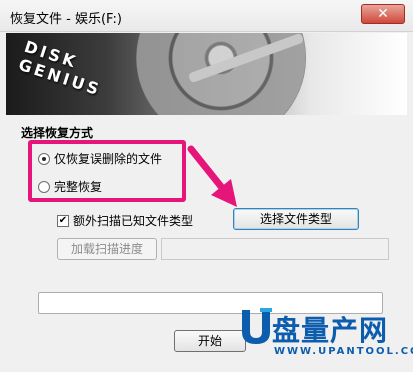  What do you see at coordinates (133, 221) in the screenshot?
I see `extra-scan-label: 额外扫描已知文件类型` at bounding box center [133, 221].